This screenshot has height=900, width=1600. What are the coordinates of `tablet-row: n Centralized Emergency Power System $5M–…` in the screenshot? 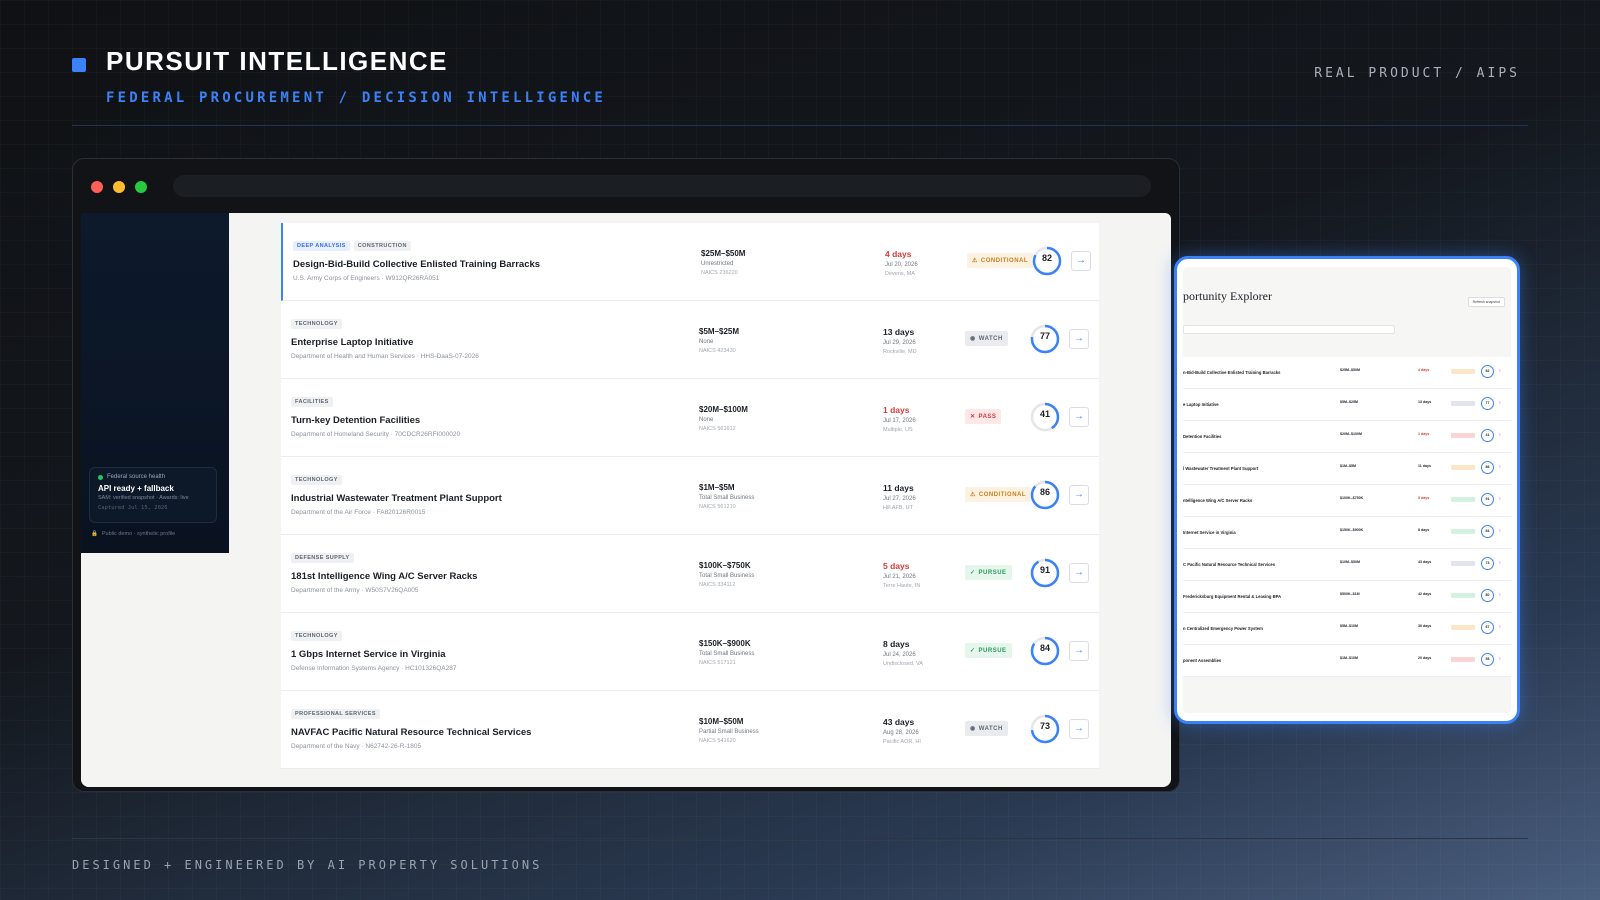 It's located at (1347, 629).